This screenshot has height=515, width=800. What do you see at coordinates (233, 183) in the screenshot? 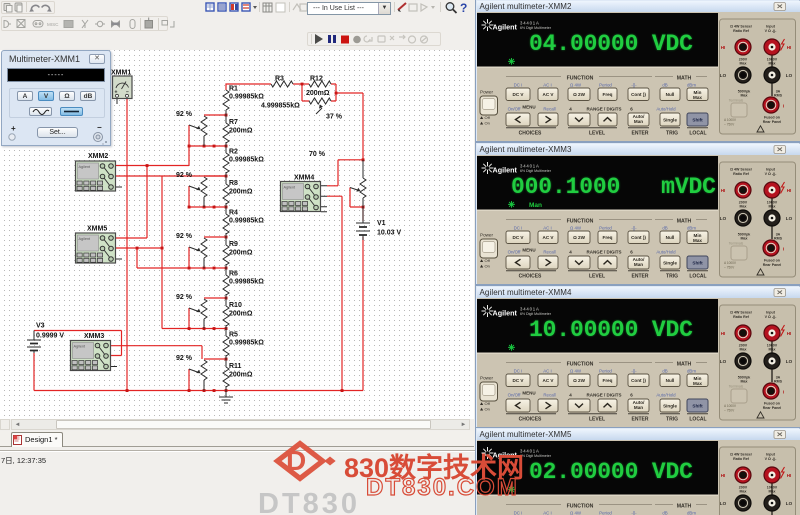
I see `svg-text: R8` at bounding box center [233, 183].